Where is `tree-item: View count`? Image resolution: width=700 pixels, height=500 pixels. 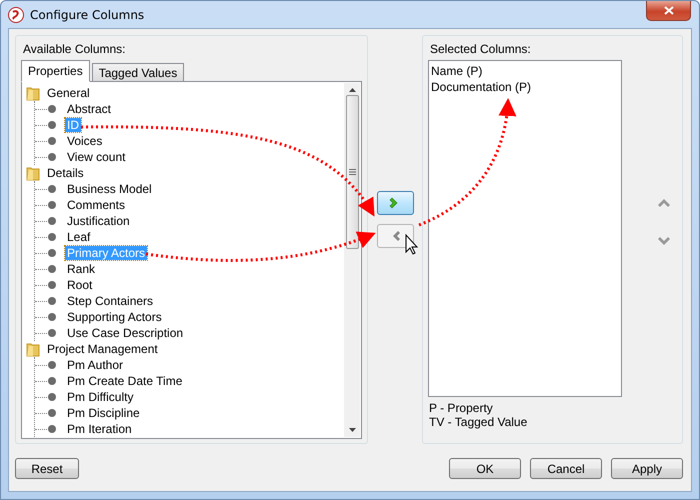
tree-item: View count is located at coordinates (96, 157).